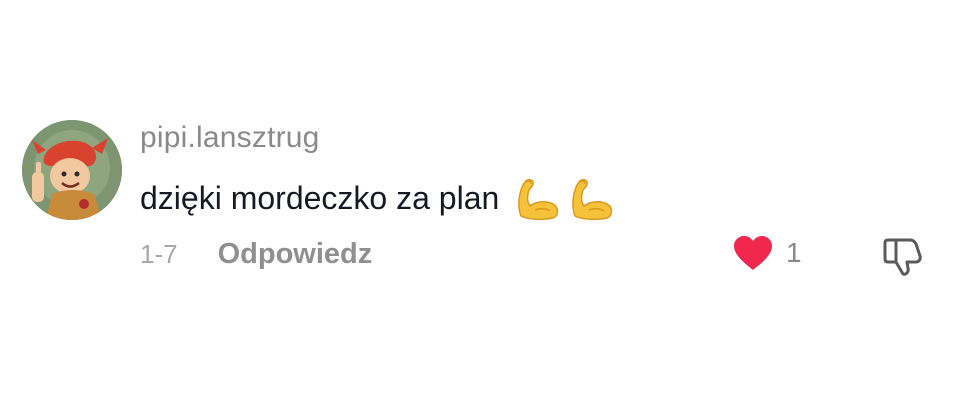 The width and height of the screenshot is (962, 410). I want to click on comment-date: 1-7, so click(159, 254).